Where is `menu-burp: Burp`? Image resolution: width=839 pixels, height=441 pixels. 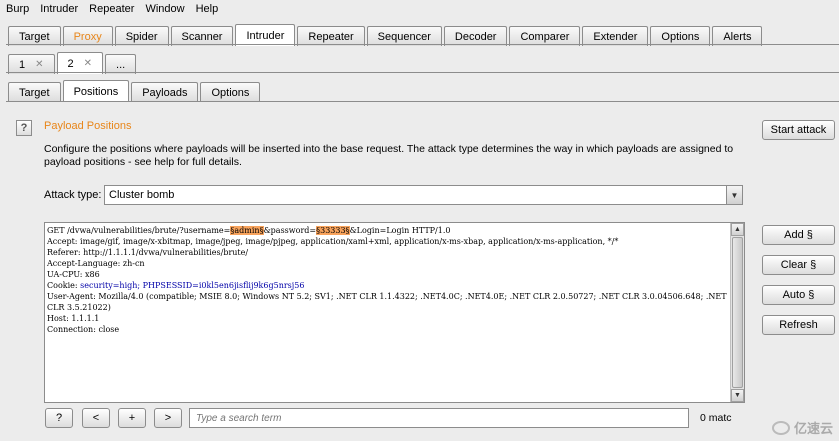 menu-burp: Burp is located at coordinates (17, 9).